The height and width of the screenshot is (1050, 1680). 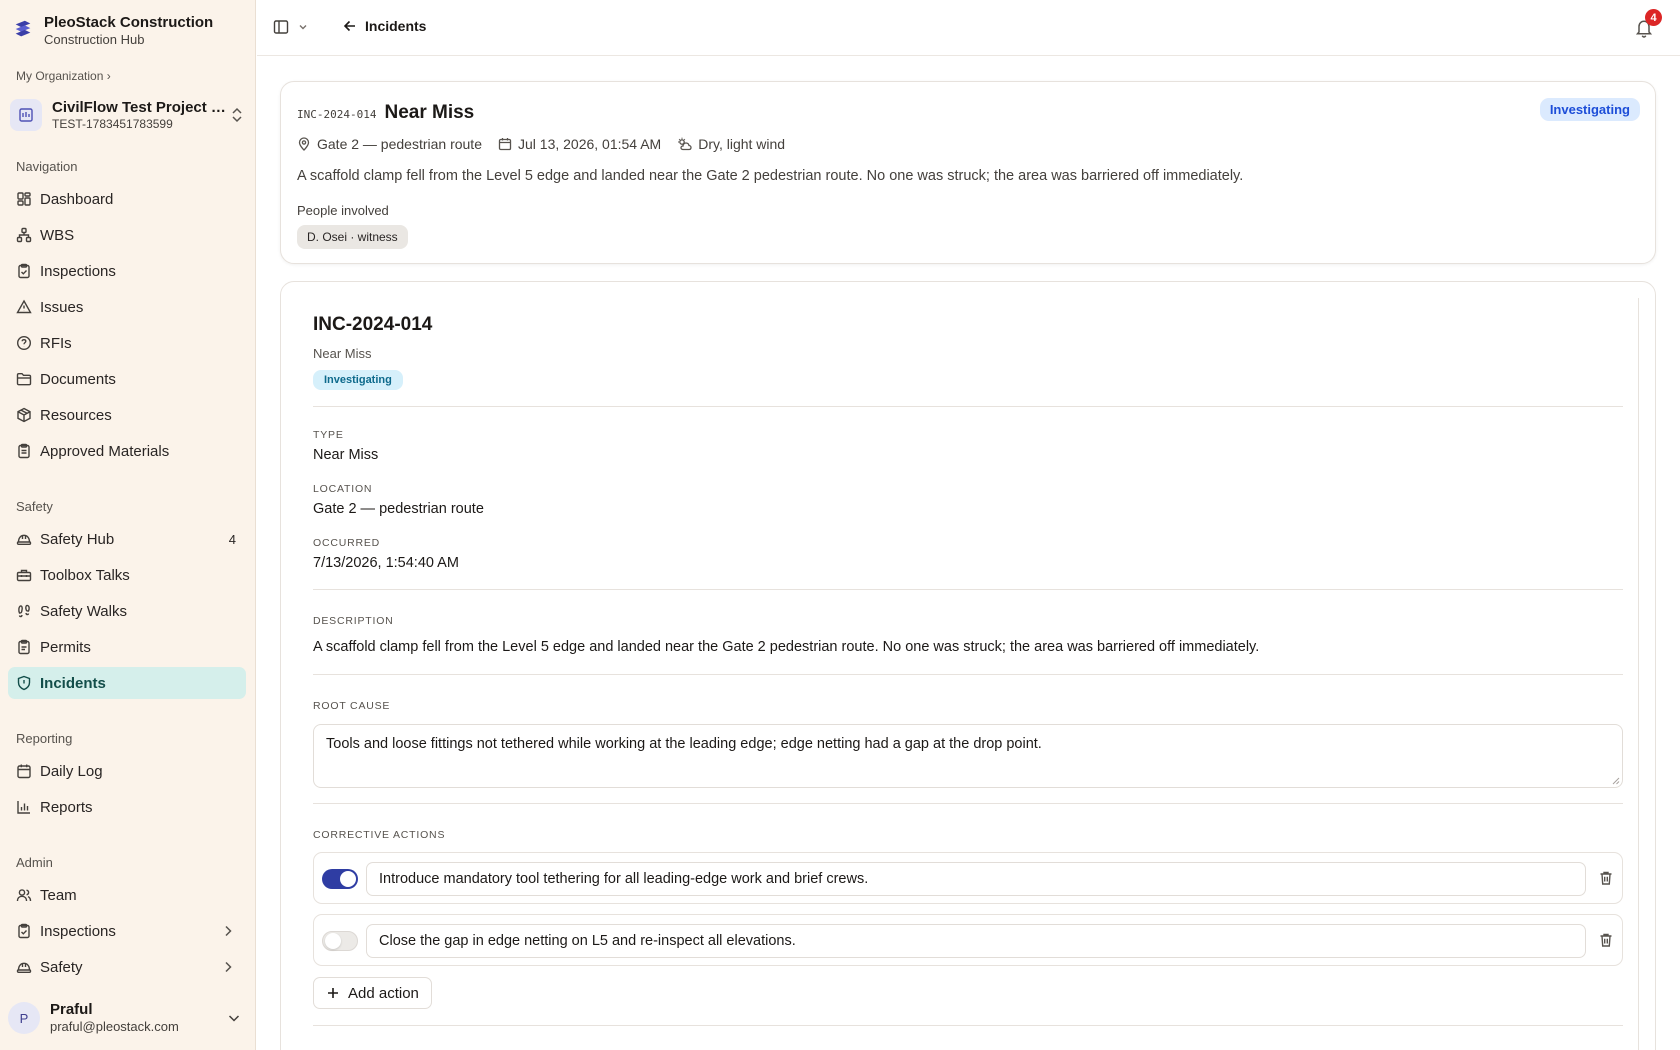 I want to click on nav-item-toolbox-talks: Toolbox Talks, so click(x=127, y=575).